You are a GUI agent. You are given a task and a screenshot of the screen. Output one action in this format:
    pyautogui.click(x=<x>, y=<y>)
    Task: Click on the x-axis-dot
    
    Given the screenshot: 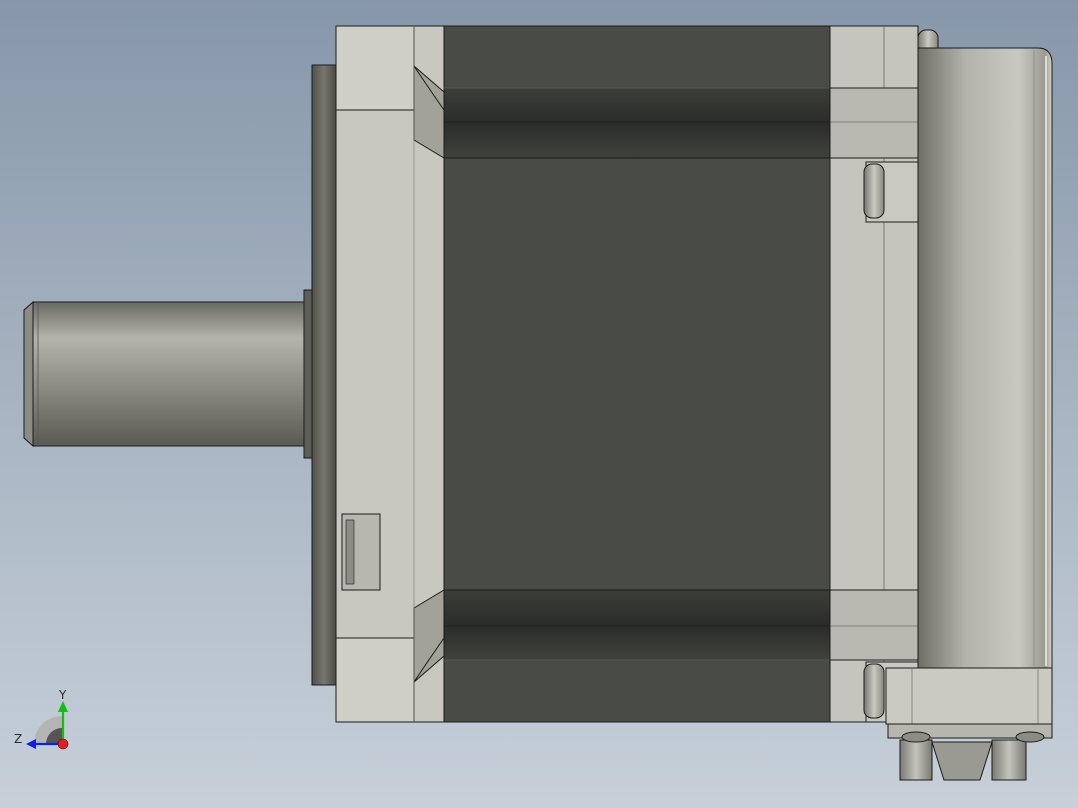 What is the action you would take?
    pyautogui.click(x=63, y=744)
    